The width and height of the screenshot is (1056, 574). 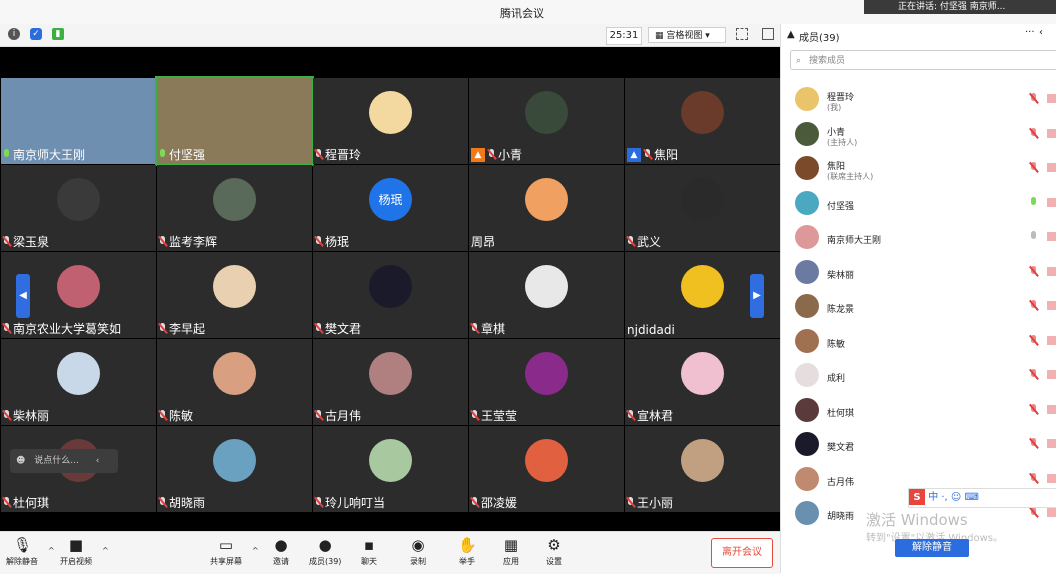 I want to click on record-button: ◉ 录制, so click(x=418, y=551).